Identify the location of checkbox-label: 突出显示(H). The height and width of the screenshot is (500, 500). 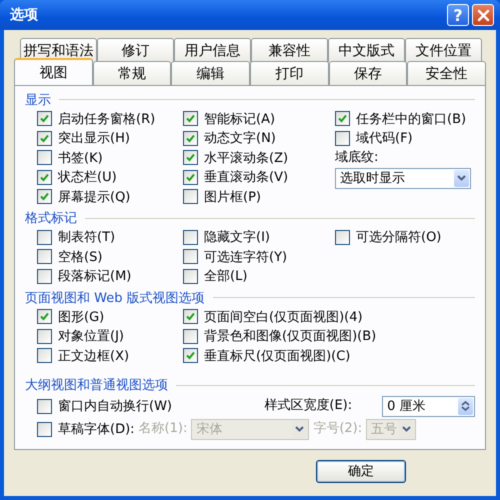
(94, 139).